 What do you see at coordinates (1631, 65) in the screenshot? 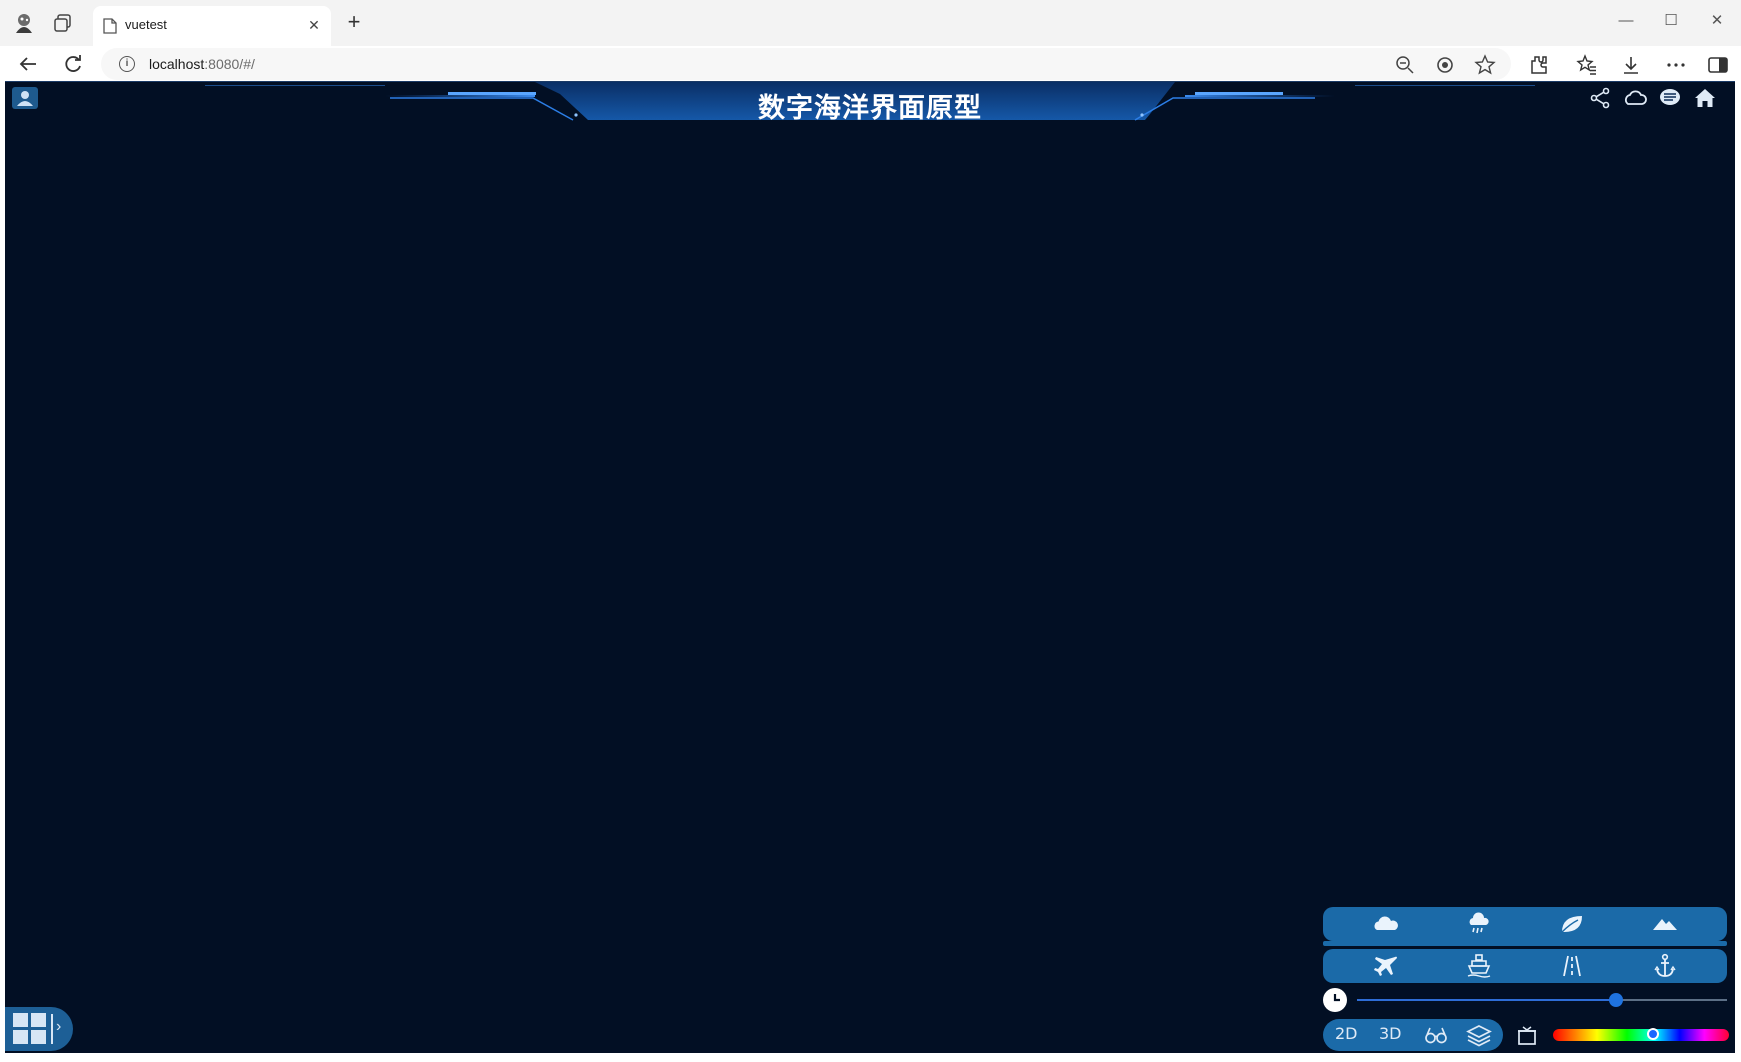
I see `download-icon` at bounding box center [1631, 65].